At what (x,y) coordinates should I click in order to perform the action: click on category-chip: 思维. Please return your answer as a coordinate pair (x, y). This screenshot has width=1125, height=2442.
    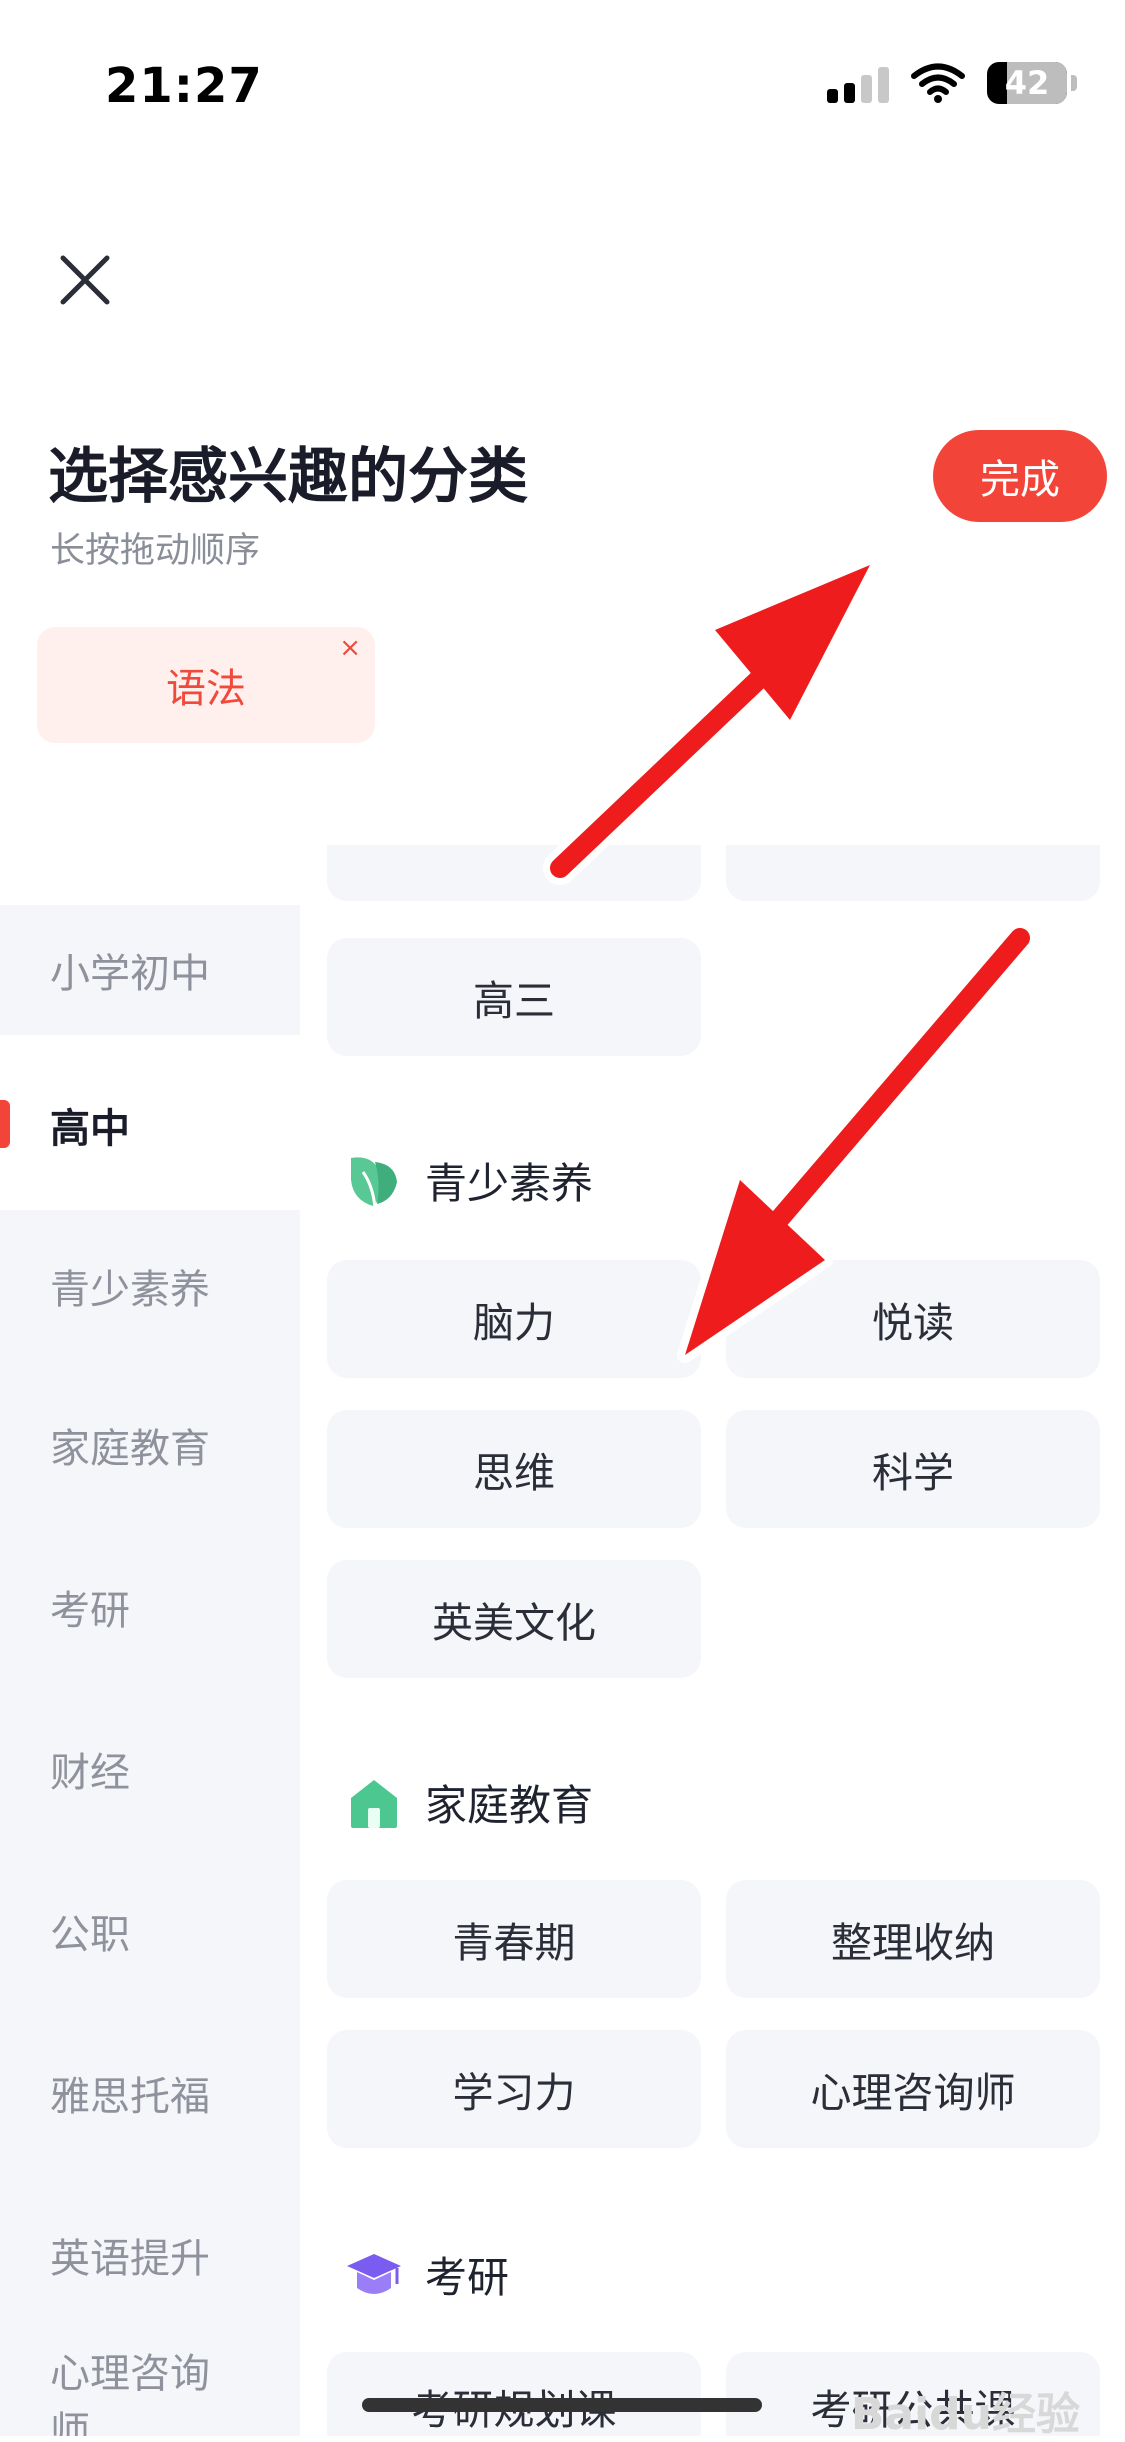
    Looking at the image, I should click on (514, 1469).